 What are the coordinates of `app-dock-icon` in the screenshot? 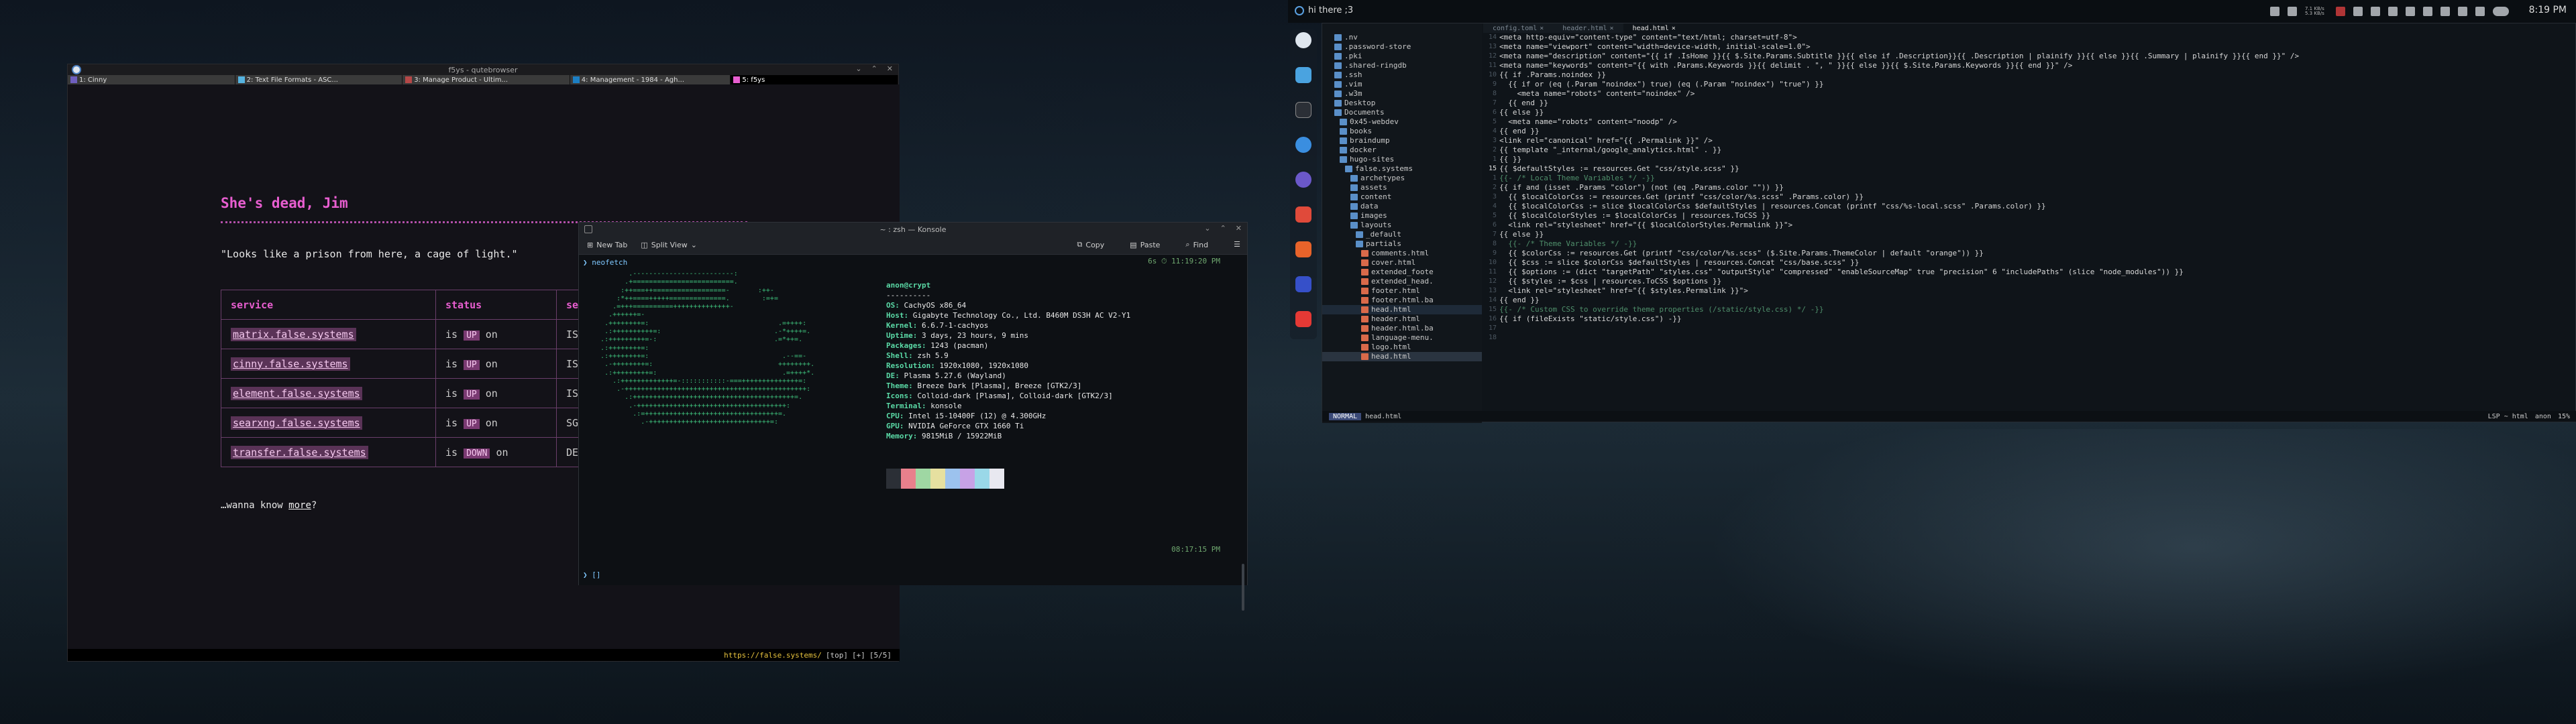 It's located at (1303, 180).